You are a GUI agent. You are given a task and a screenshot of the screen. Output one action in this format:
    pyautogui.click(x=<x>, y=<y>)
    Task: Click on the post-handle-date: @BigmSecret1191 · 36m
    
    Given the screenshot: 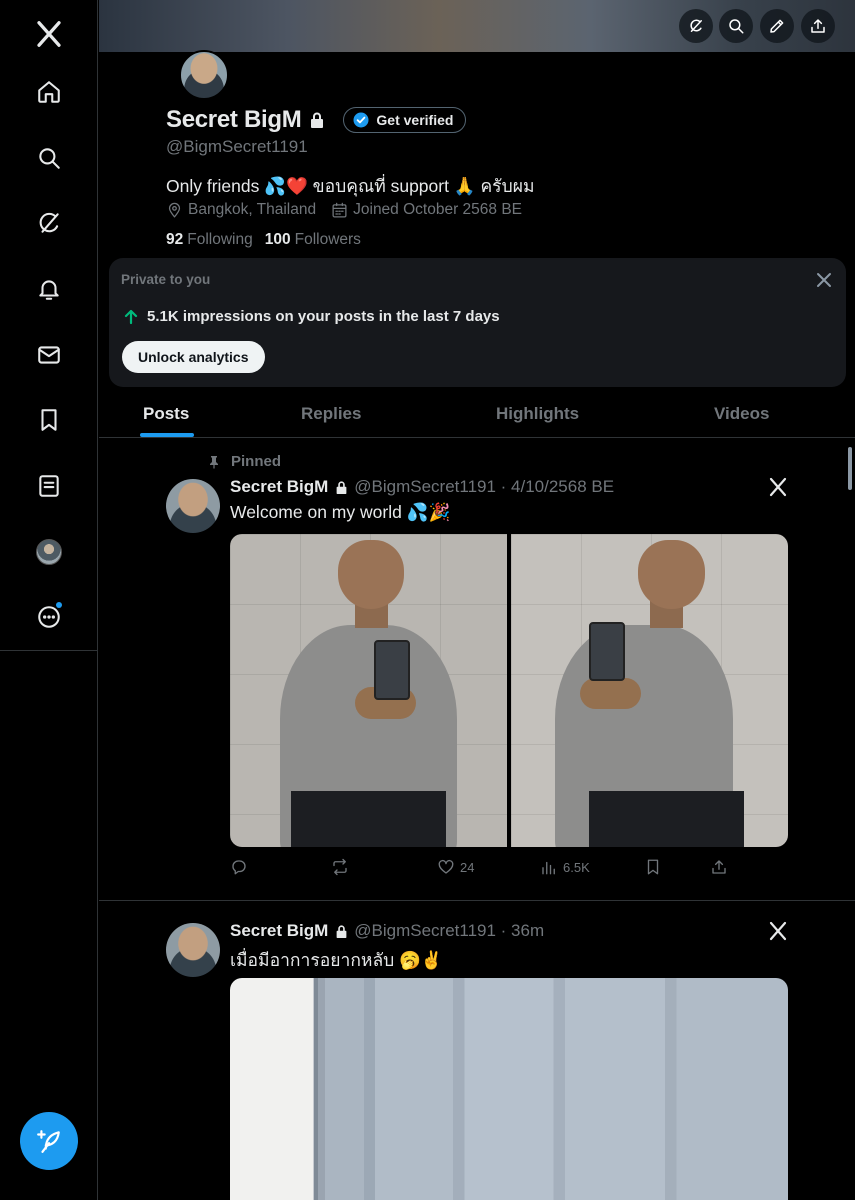 What is the action you would take?
    pyautogui.click(x=449, y=931)
    